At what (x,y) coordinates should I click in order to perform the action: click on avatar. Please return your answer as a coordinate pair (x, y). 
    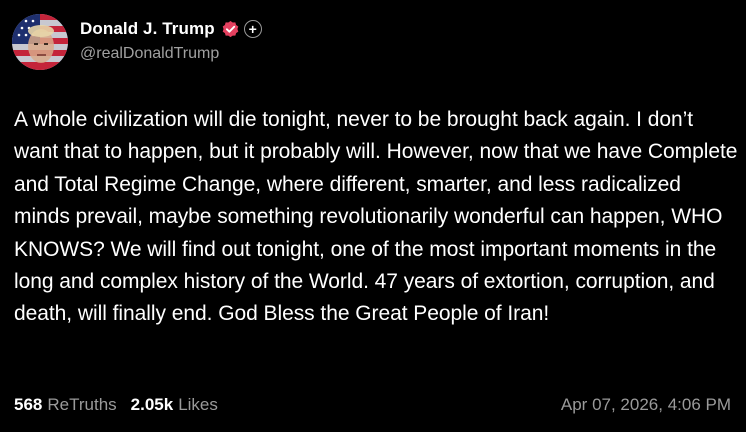
    Looking at the image, I should click on (40, 42).